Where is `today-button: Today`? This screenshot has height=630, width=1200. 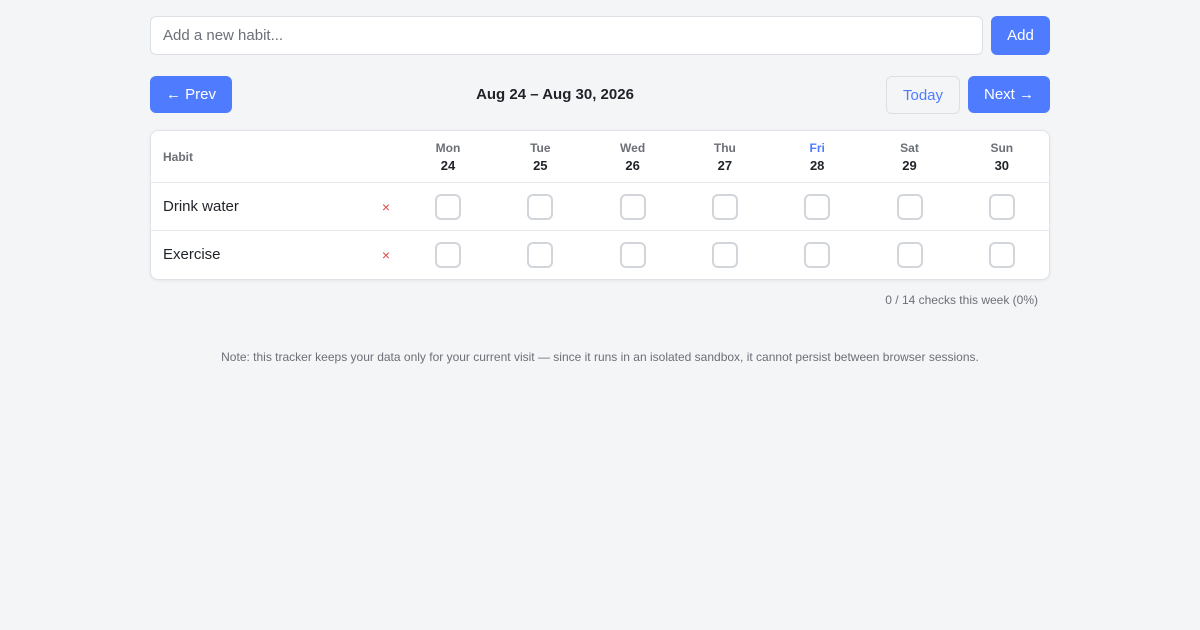
today-button: Today is located at coordinates (923, 95).